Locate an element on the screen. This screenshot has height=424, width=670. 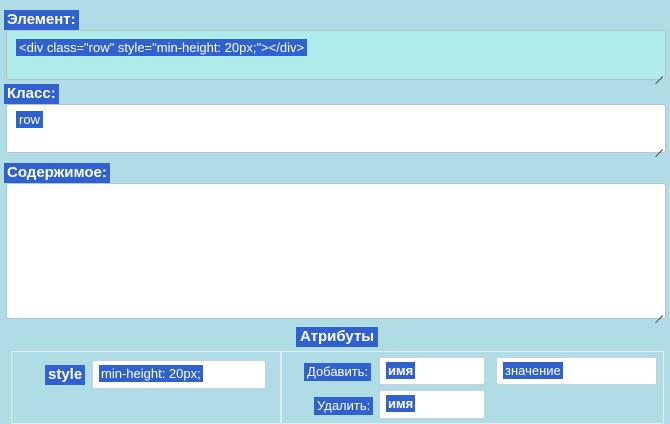
style-attribute-input: min-height: 20px; is located at coordinates (179, 374).